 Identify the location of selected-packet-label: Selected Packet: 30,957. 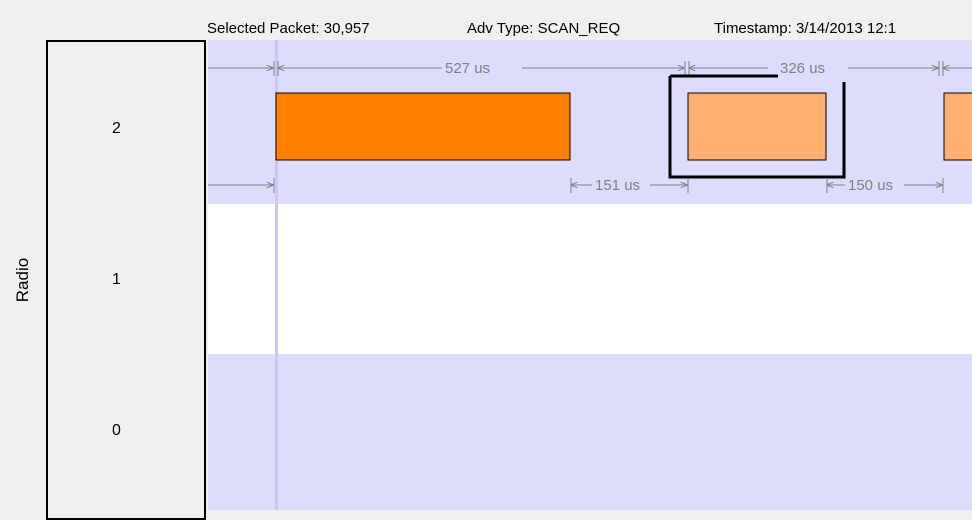
(288, 28).